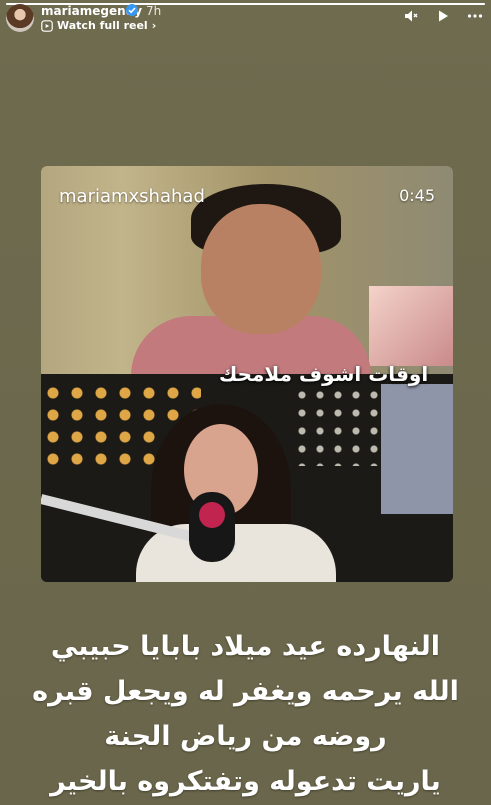  Describe the element at coordinates (245, 736) in the screenshot. I see `caption-line: روضه من رياض الجنة` at that location.